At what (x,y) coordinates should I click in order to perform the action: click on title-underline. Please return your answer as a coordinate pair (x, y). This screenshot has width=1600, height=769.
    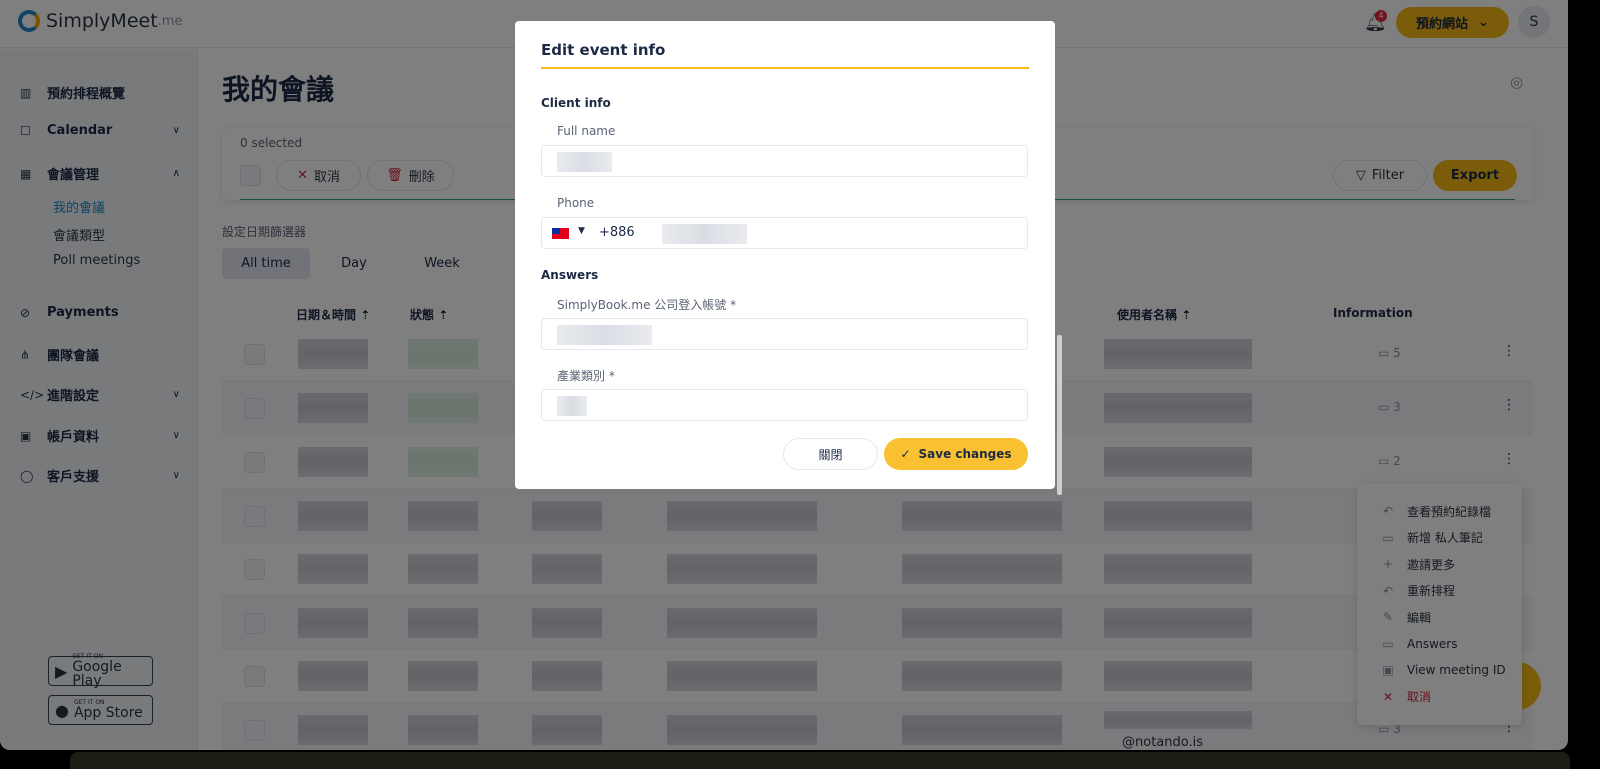
    Looking at the image, I should click on (785, 68).